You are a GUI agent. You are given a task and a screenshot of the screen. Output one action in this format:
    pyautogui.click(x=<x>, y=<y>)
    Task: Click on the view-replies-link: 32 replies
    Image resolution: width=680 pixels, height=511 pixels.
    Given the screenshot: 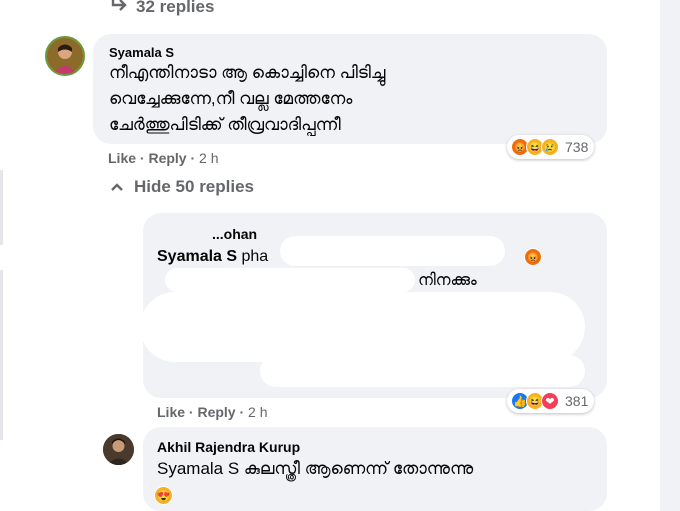 What is the action you would take?
    pyautogui.click(x=162, y=8)
    